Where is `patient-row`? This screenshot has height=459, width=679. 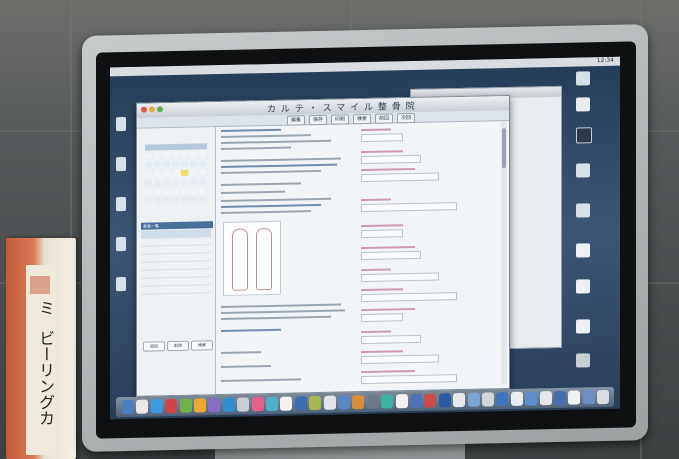
patient-row is located at coordinates (176, 290).